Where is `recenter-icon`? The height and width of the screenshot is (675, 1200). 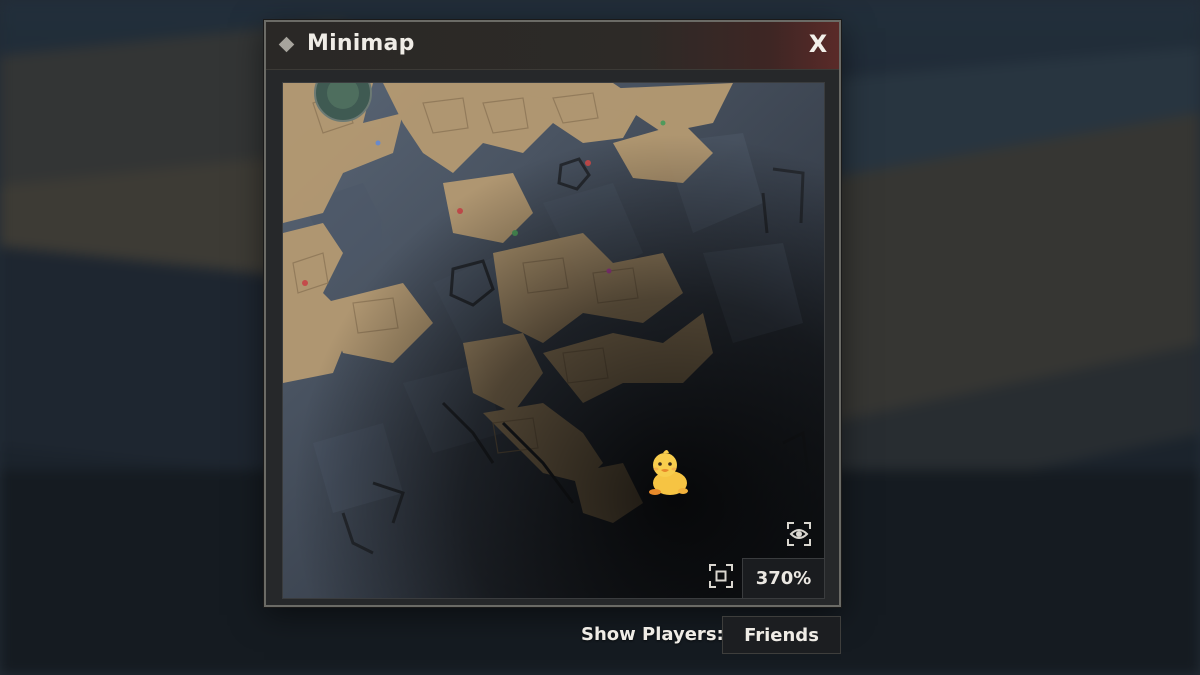
recenter-icon is located at coordinates (725, 580).